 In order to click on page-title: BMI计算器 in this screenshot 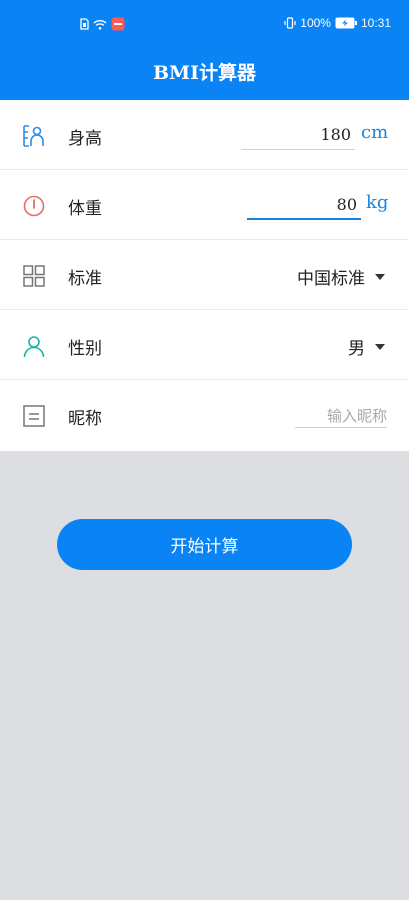, I will do `click(204, 73)`.